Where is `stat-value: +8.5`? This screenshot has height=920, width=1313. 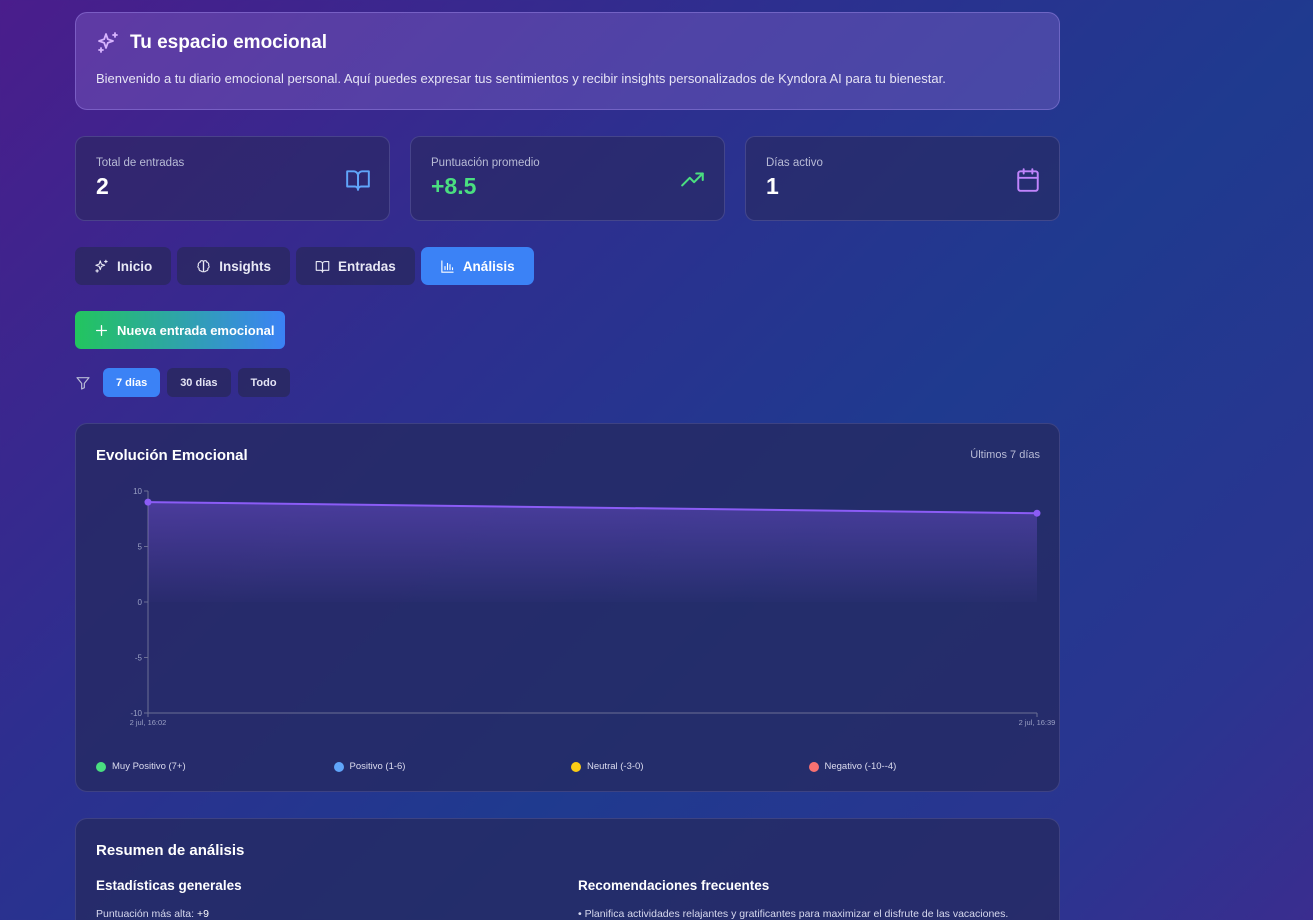 stat-value: +8.5 is located at coordinates (454, 186).